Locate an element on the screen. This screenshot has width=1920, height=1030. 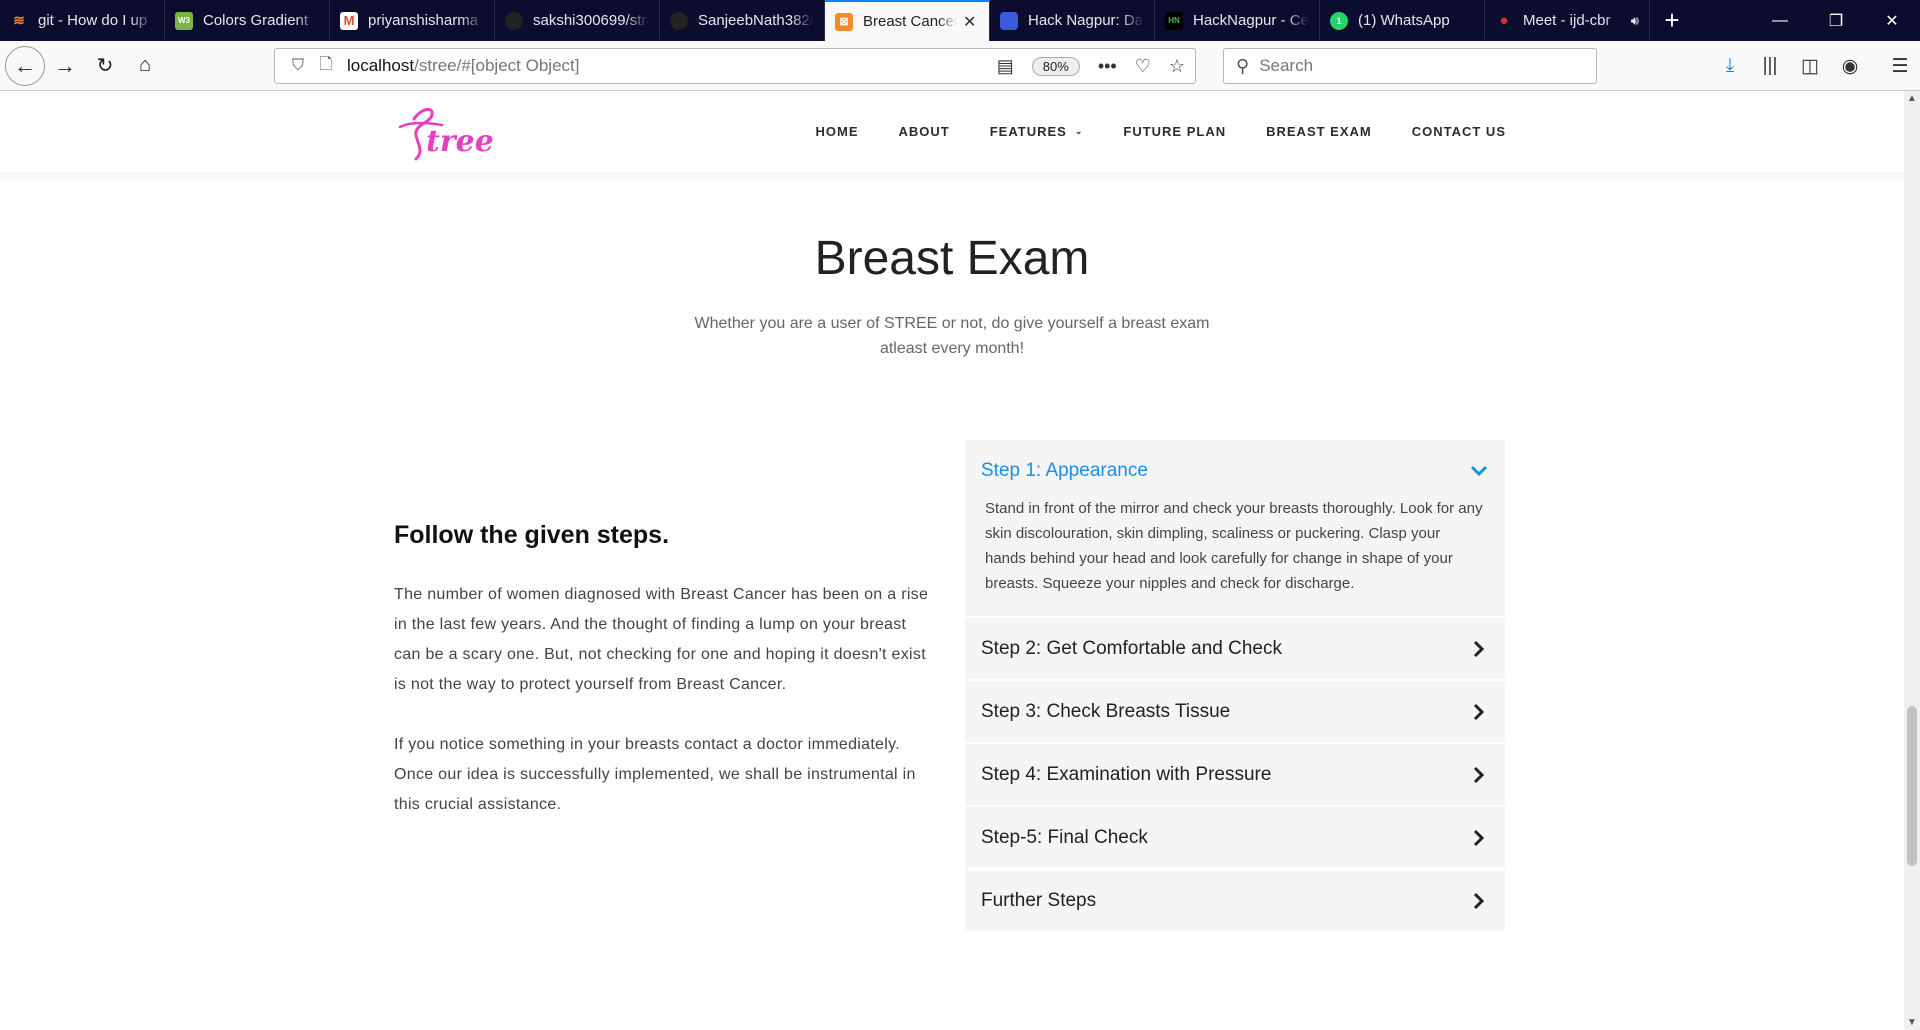
browser-tab: W3 Colors Gradient is located at coordinates (247, 20).